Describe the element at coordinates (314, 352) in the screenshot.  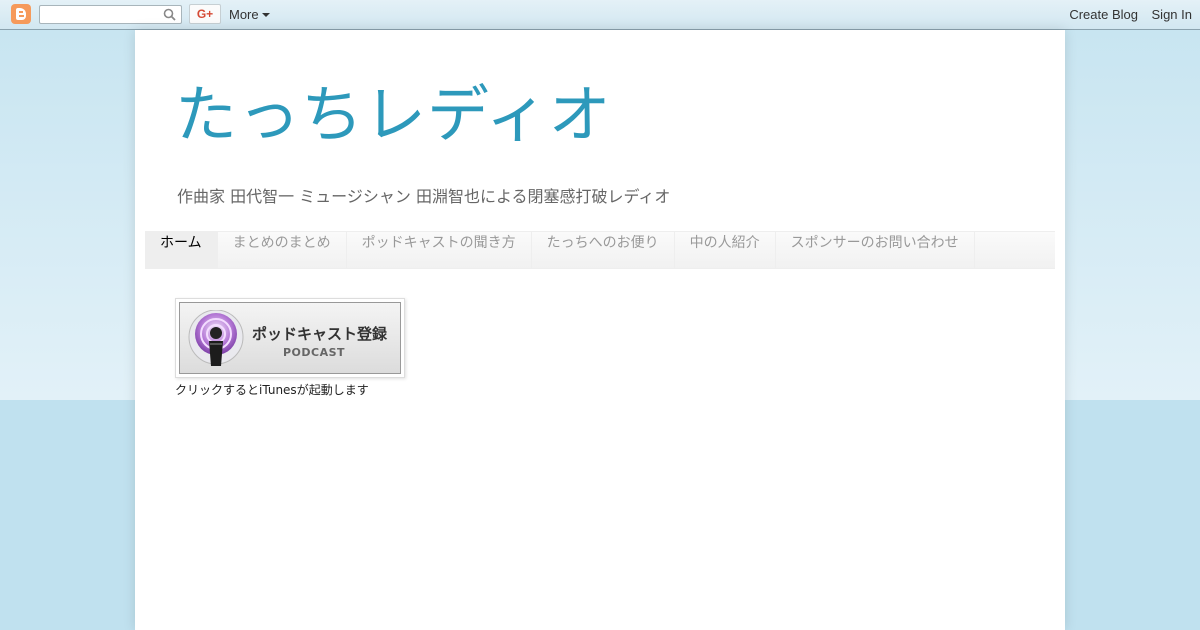
I see `podcast-label-en: PODCAST` at that location.